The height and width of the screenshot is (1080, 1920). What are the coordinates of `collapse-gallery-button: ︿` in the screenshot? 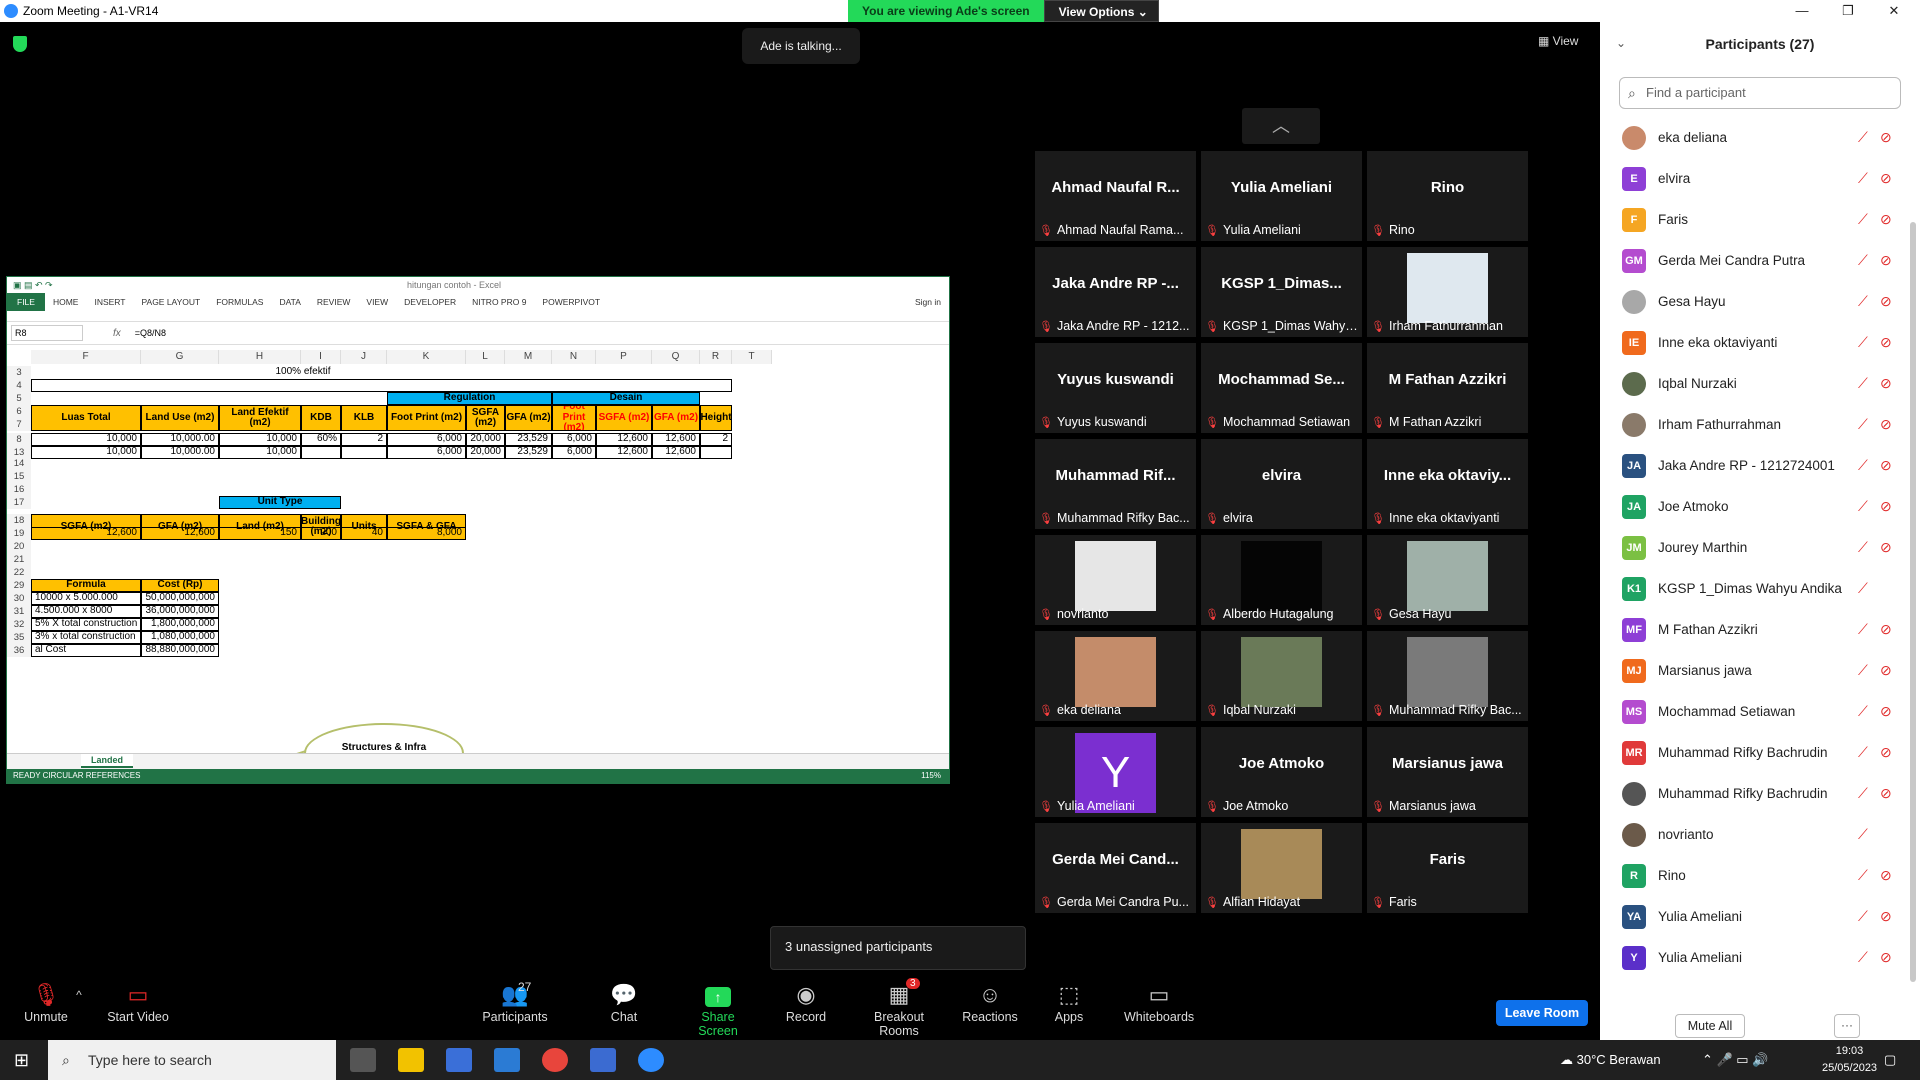 It's located at (1281, 126).